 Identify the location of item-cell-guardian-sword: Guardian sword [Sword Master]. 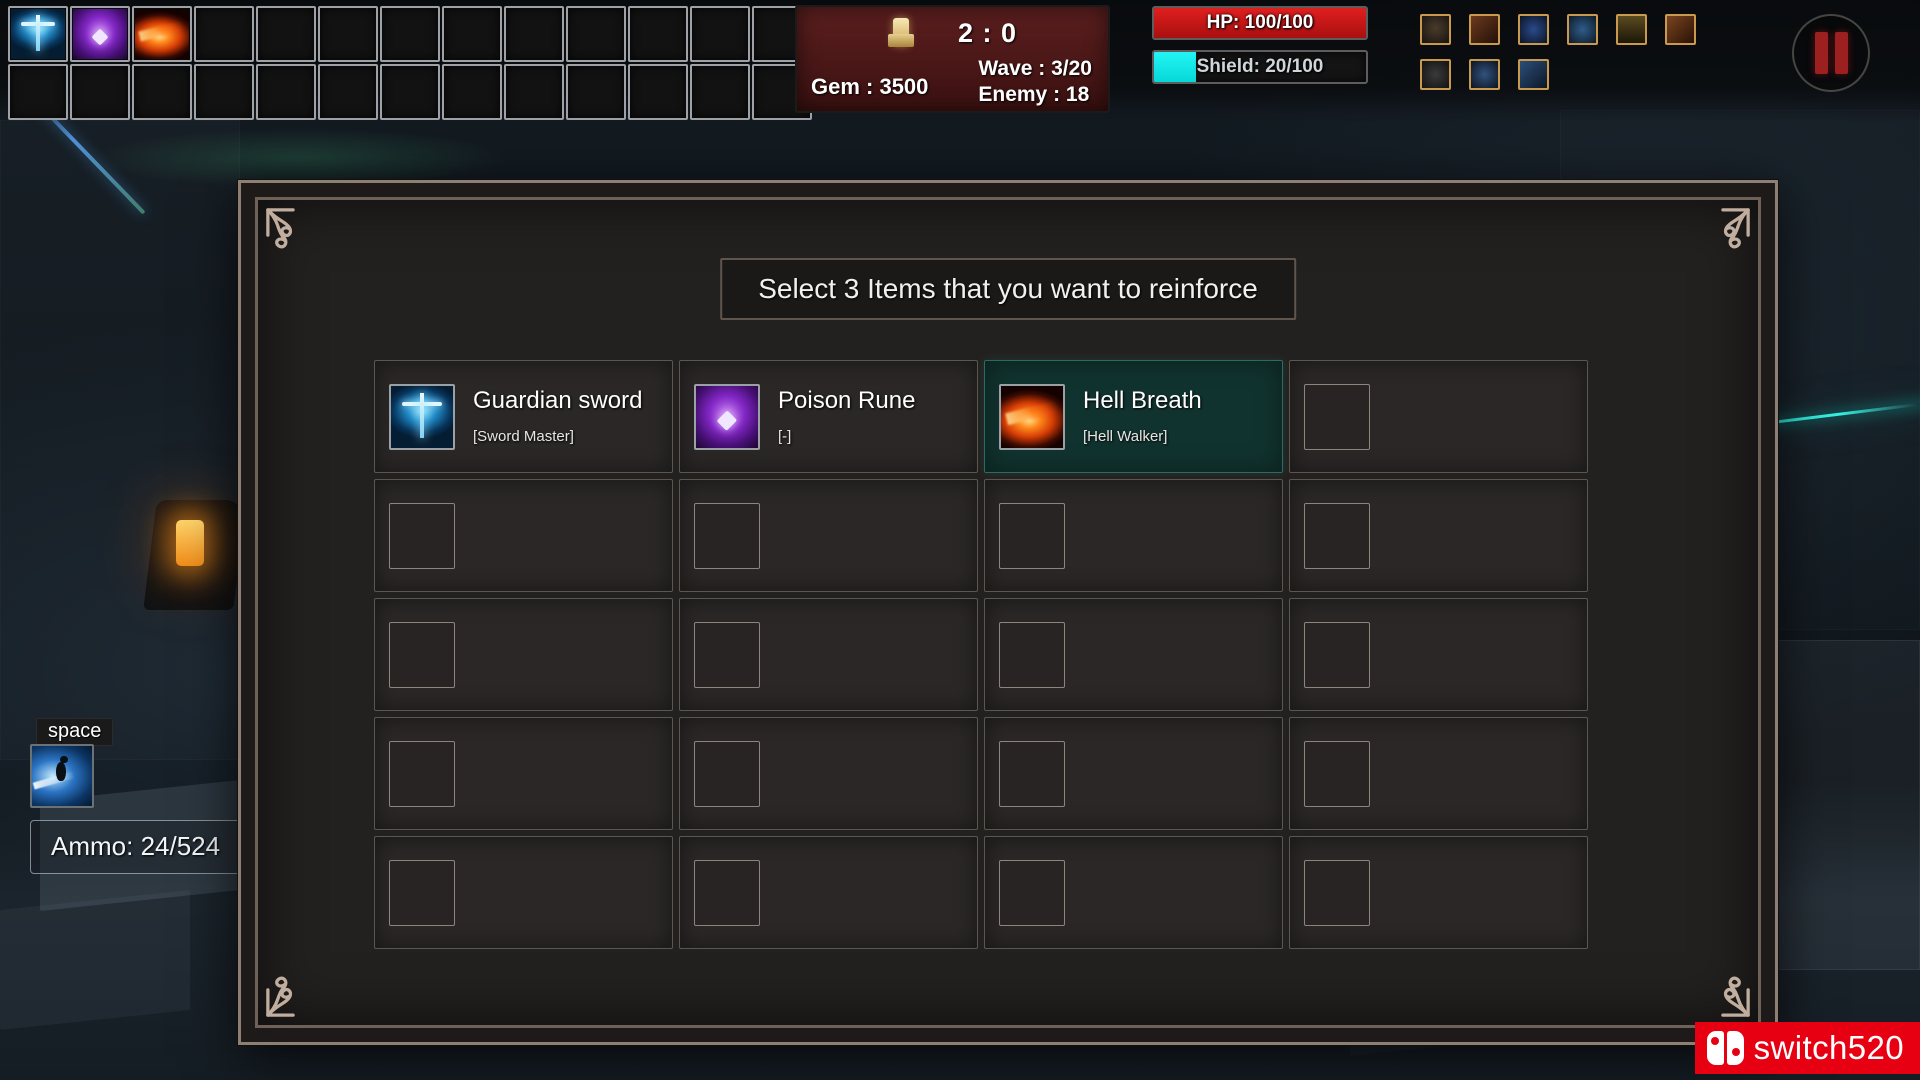
(523, 416).